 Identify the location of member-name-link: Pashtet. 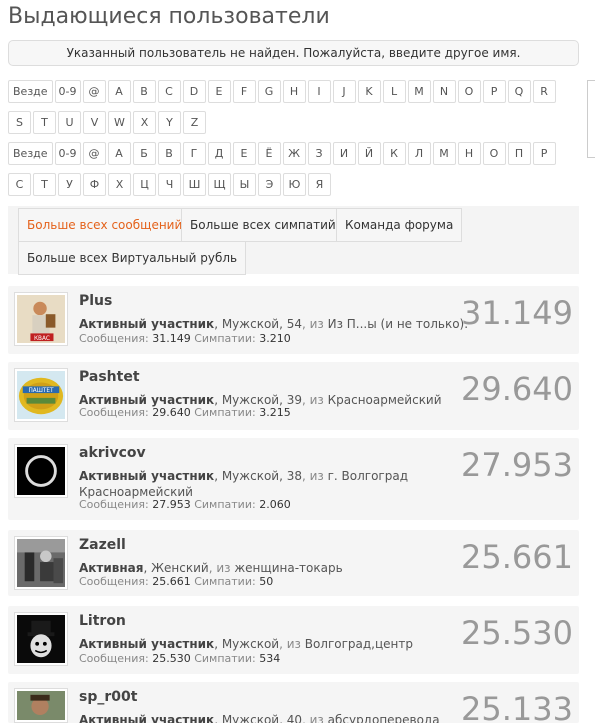
(109, 377).